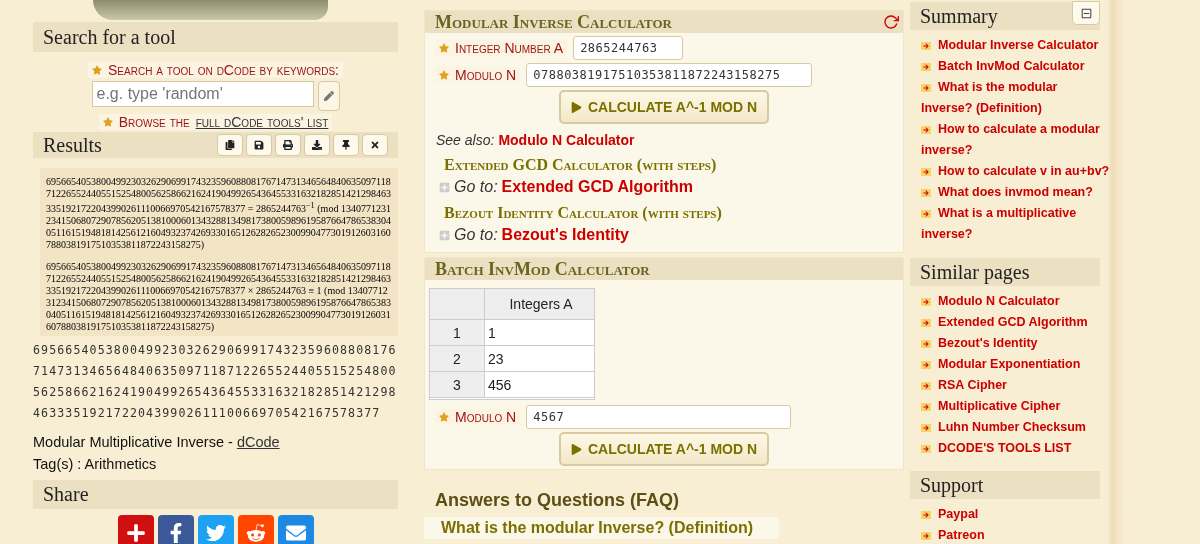 This screenshot has height=544, width=1200. Describe the element at coordinates (457, 358) in the screenshot. I see `row-number: 2` at that location.